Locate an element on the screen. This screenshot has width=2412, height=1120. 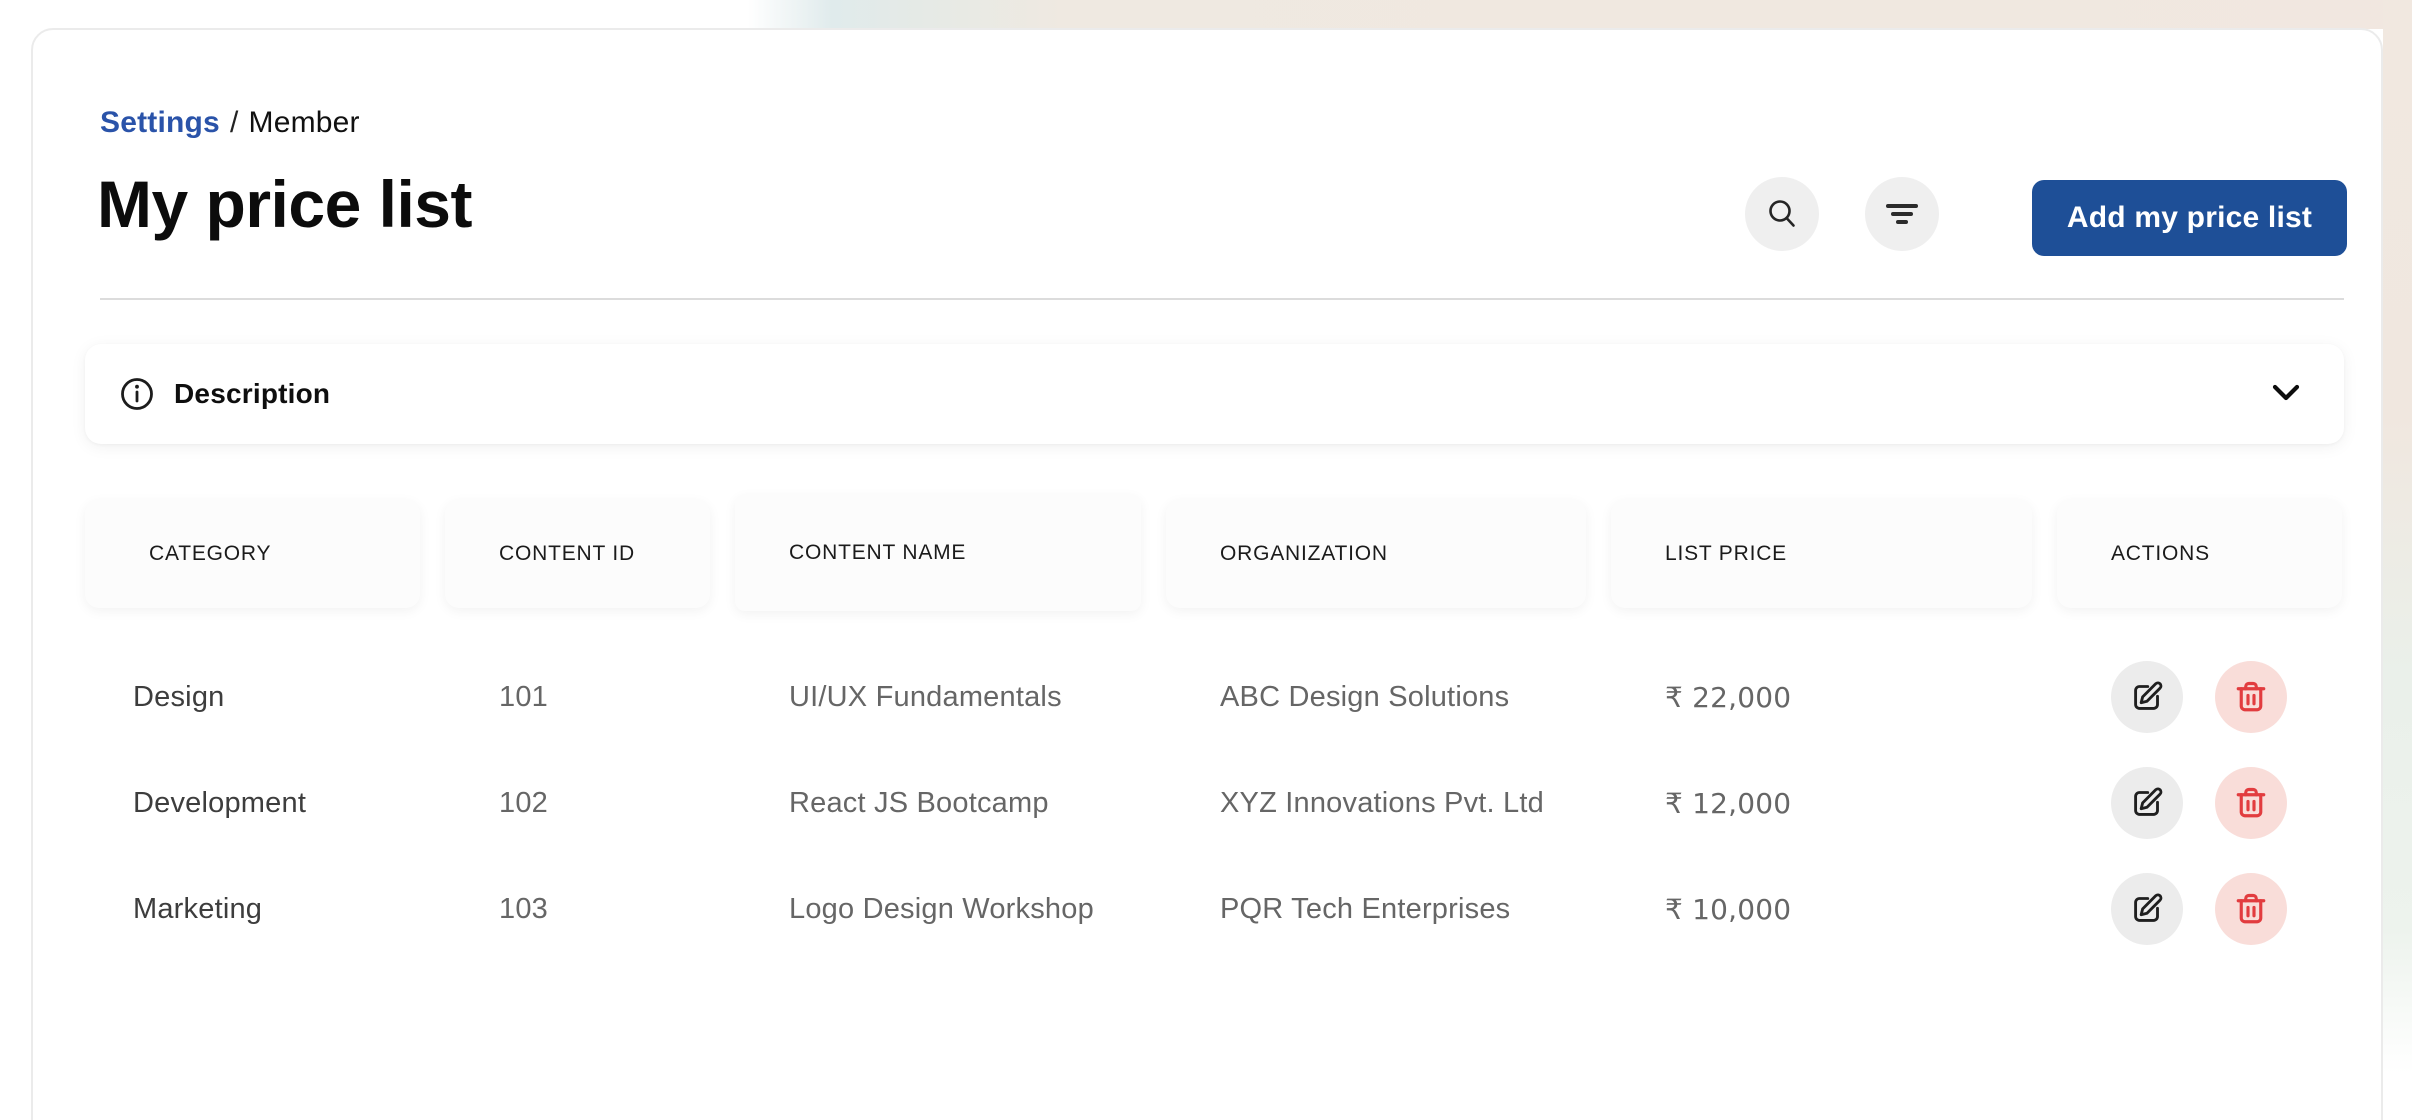
title-divider is located at coordinates (1222, 299).